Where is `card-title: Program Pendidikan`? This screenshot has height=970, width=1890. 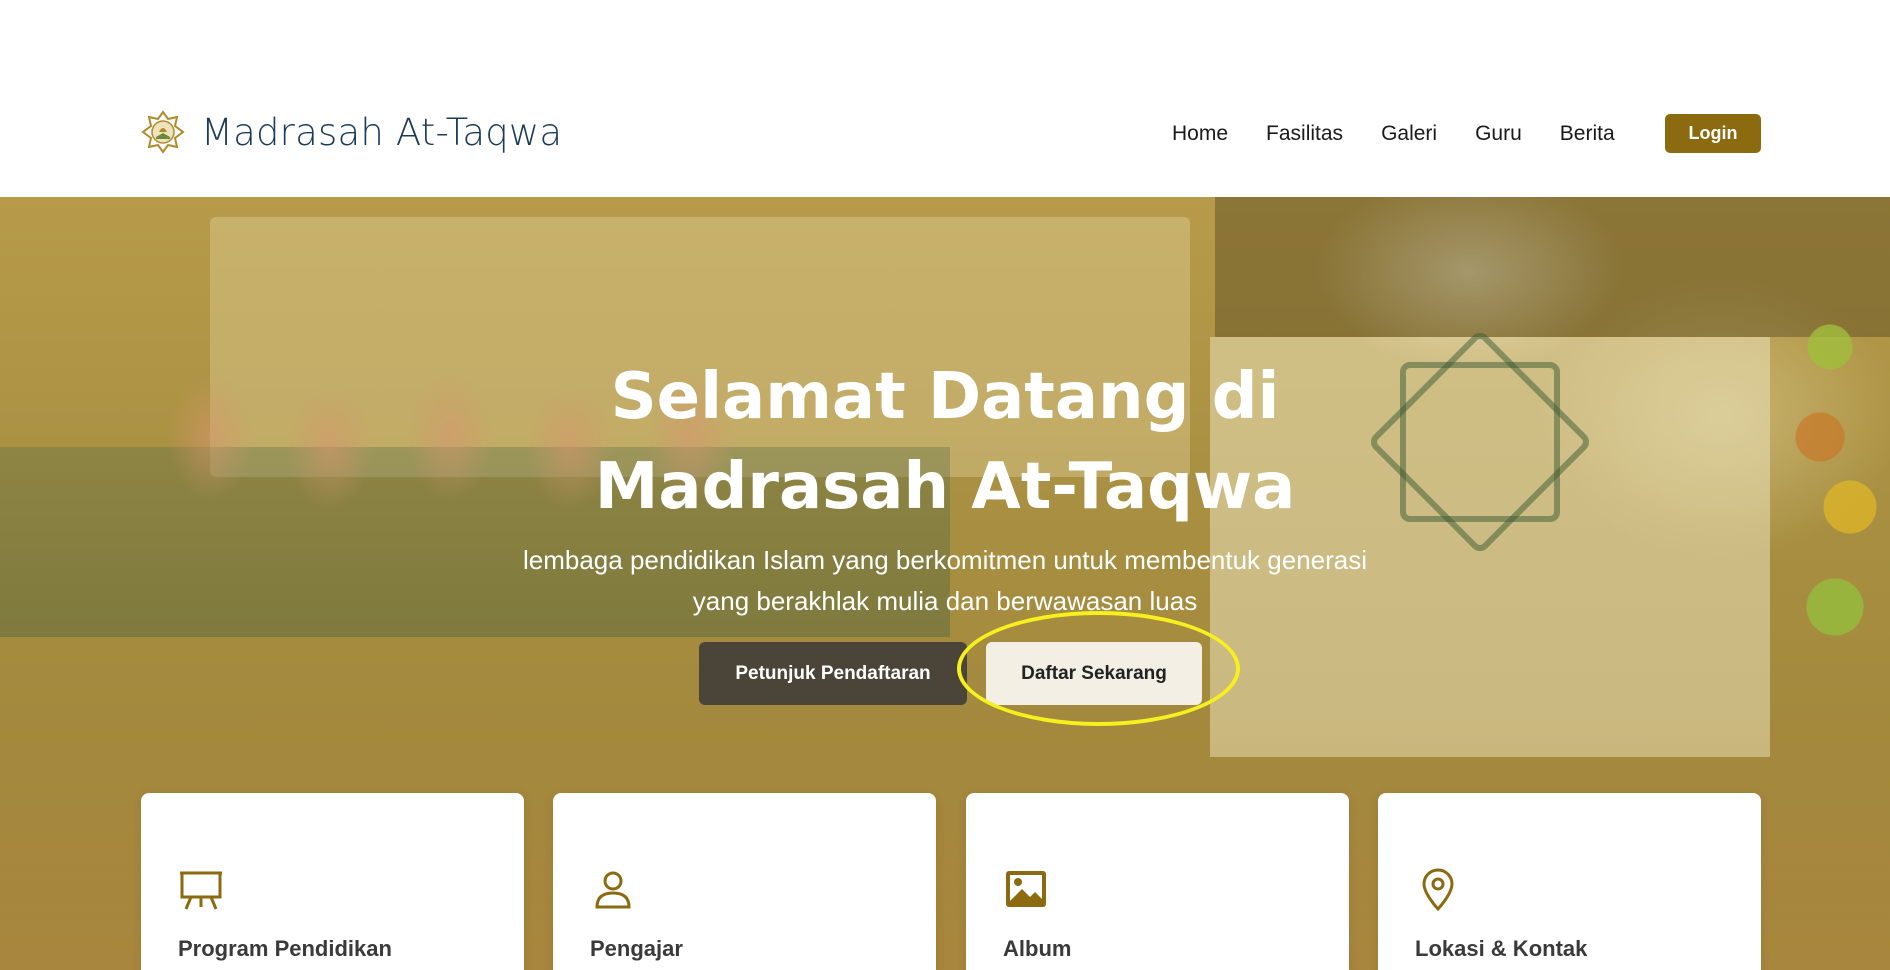
card-title: Program Pendidikan is located at coordinates (285, 948).